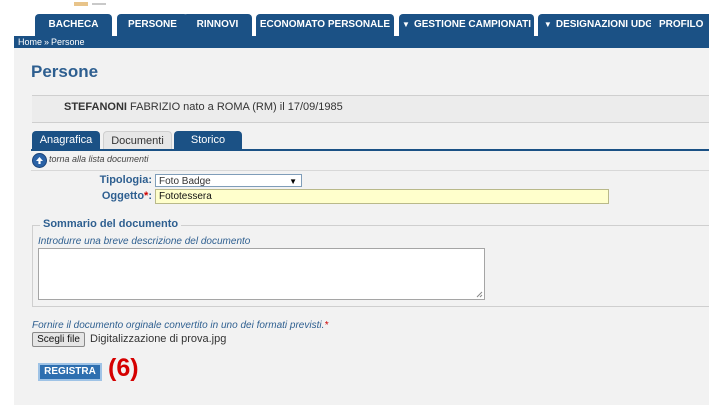 The width and height of the screenshot is (709, 405). I want to click on nav-tab-persone: PERSONE, so click(152, 25).